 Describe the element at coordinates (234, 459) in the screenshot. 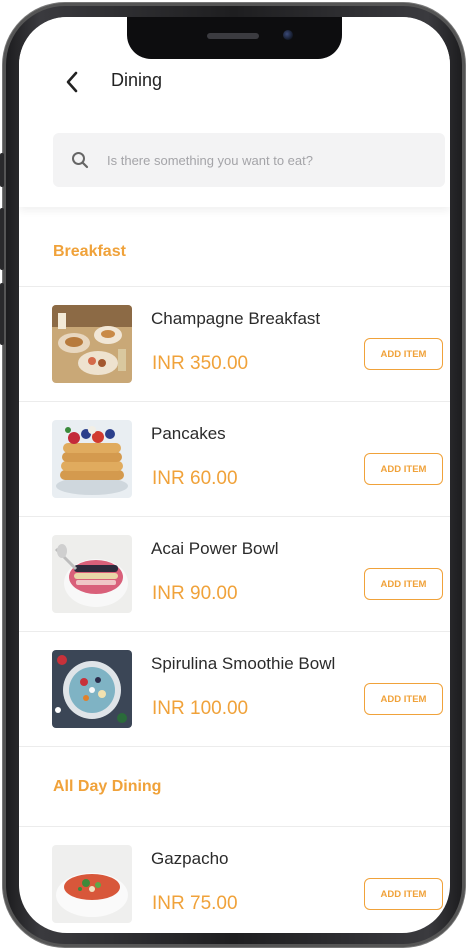

I see `menu-item: Pancakes INR 60.00 ADD ITEM` at that location.